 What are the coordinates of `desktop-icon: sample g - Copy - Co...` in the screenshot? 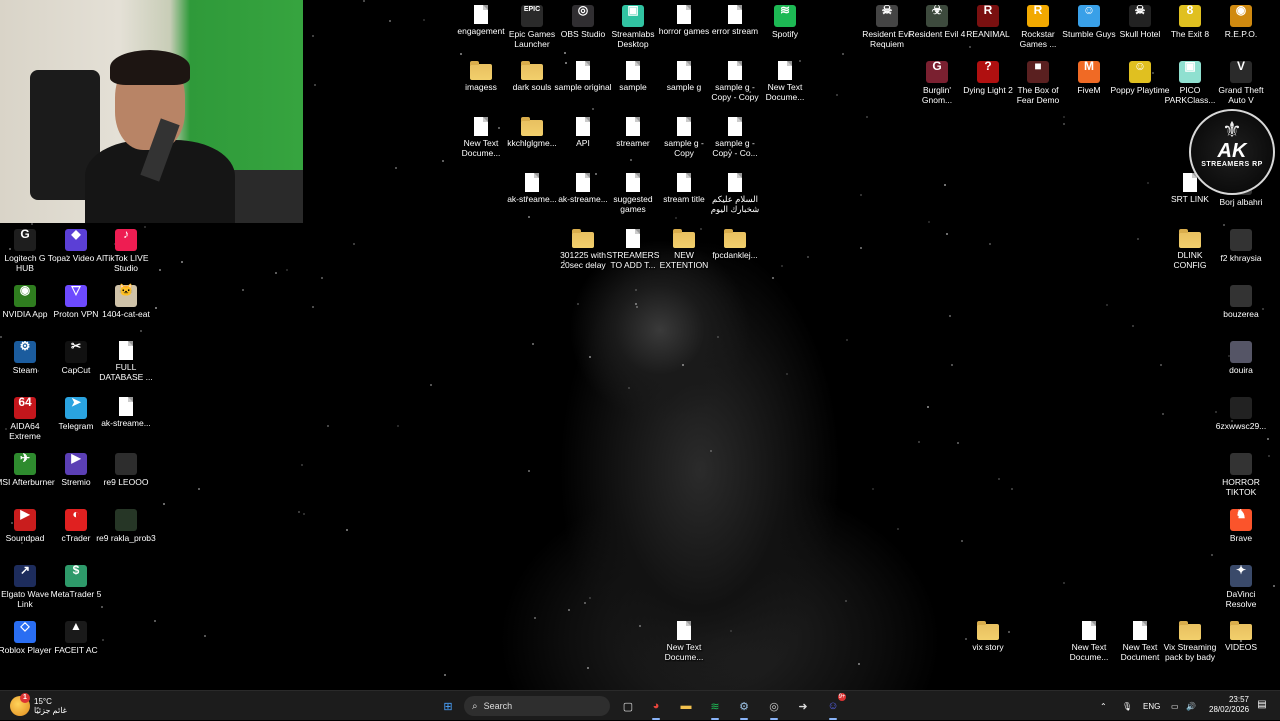 It's located at (735, 136).